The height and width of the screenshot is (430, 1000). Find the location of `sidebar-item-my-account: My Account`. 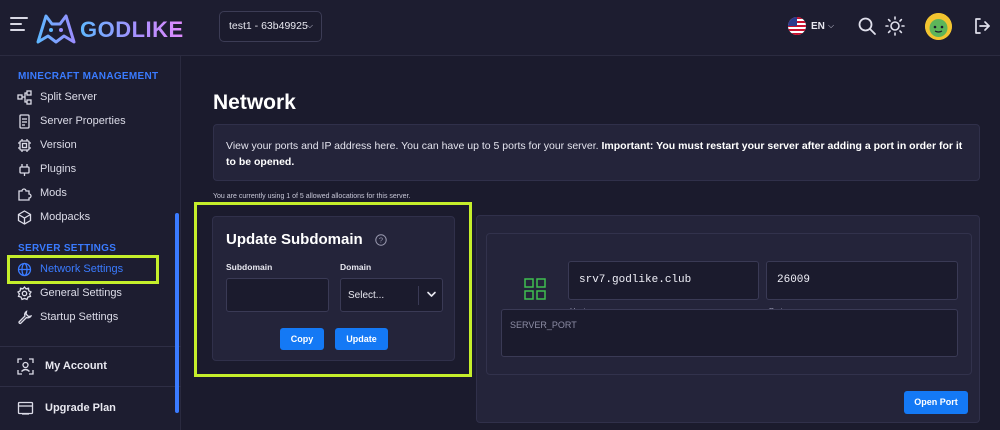

sidebar-item-my-account: My Account is located at coordinates (92, 367).